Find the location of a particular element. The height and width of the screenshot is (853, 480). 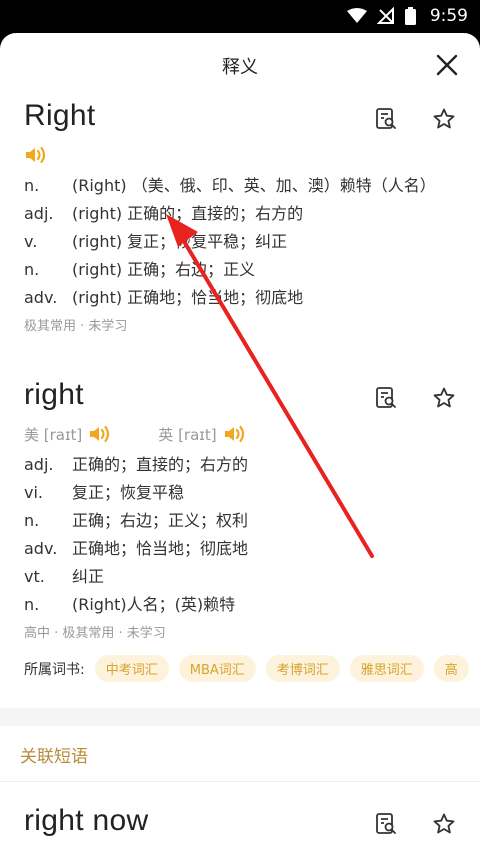

battery-icon is located at coordinates (410, 16).